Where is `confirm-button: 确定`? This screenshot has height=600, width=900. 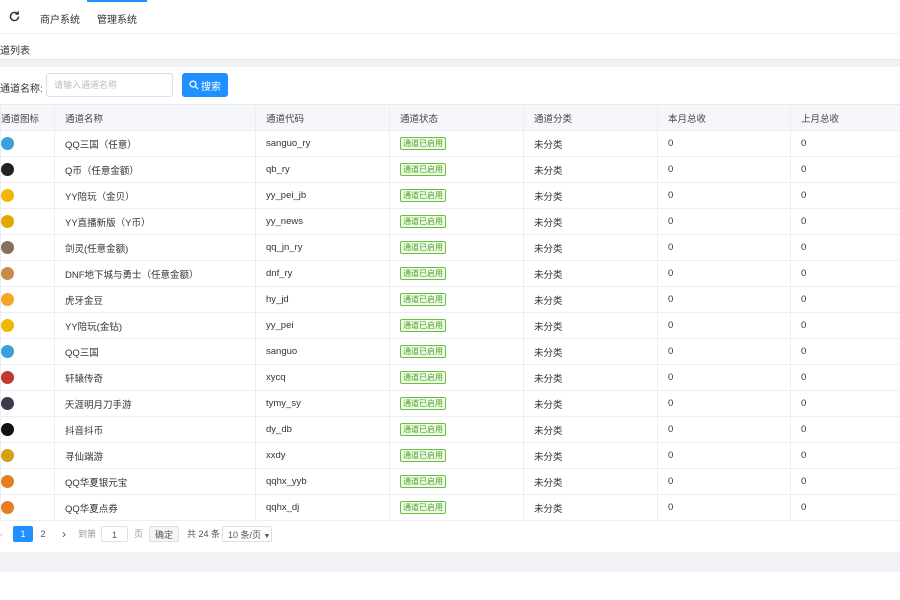 confirm-button: 确定 is located at coordinates (164, 534).